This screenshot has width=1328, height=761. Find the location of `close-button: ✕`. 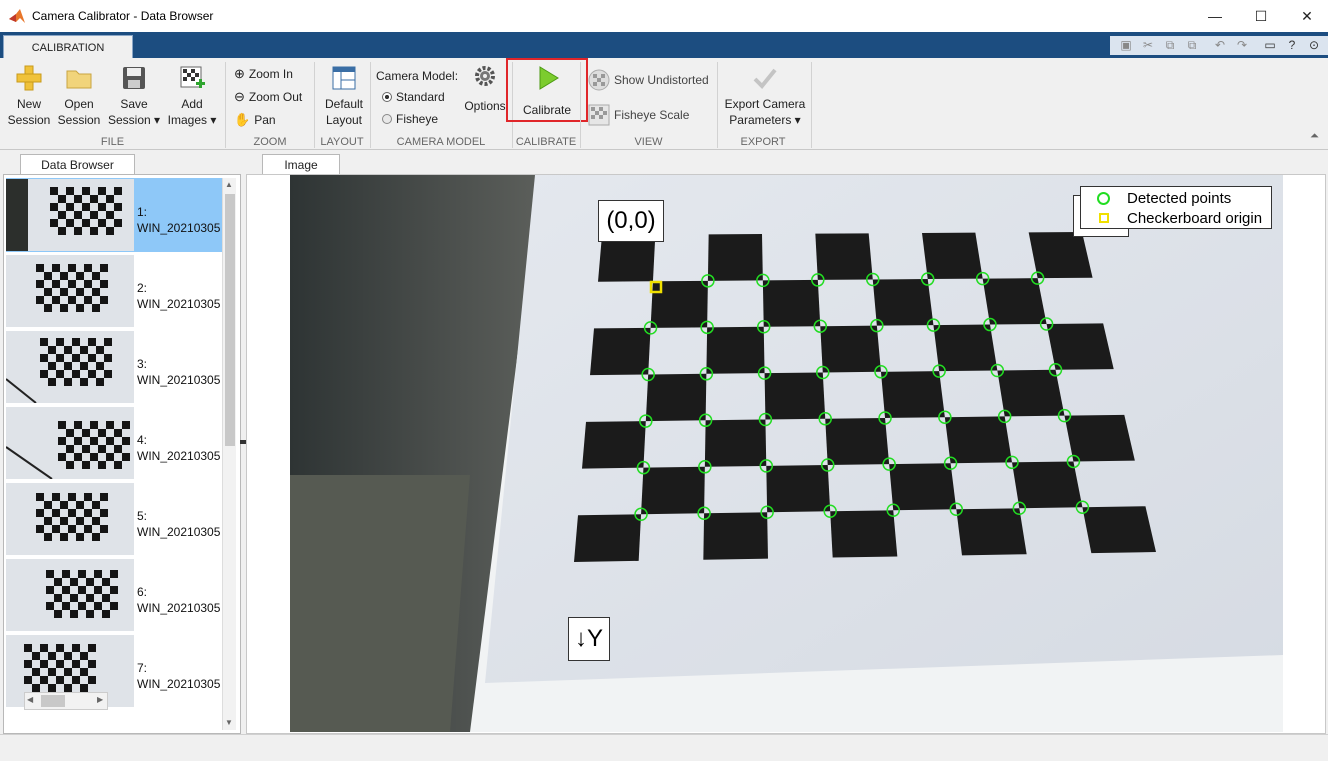

close-button: ✕ is located at coordinates (1306, 16).